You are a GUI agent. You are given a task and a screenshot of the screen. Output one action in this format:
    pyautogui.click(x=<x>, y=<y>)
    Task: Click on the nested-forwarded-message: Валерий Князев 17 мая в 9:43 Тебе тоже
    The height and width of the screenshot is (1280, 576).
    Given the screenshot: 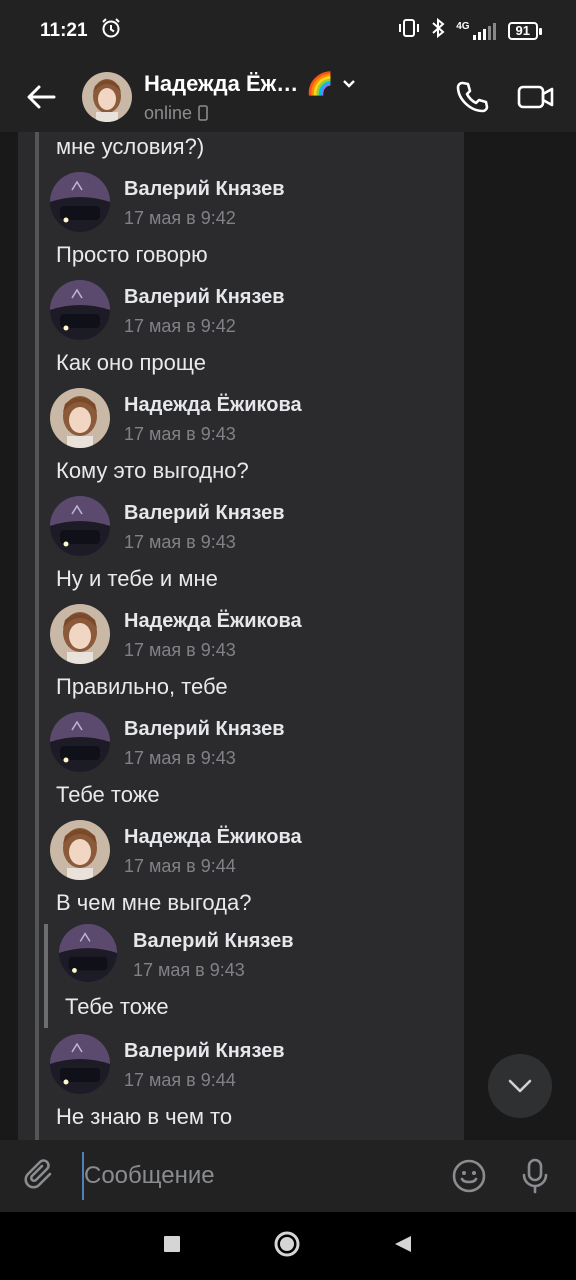 What is the action you would take?
    pyautogui.click(x=254, y=976)
    